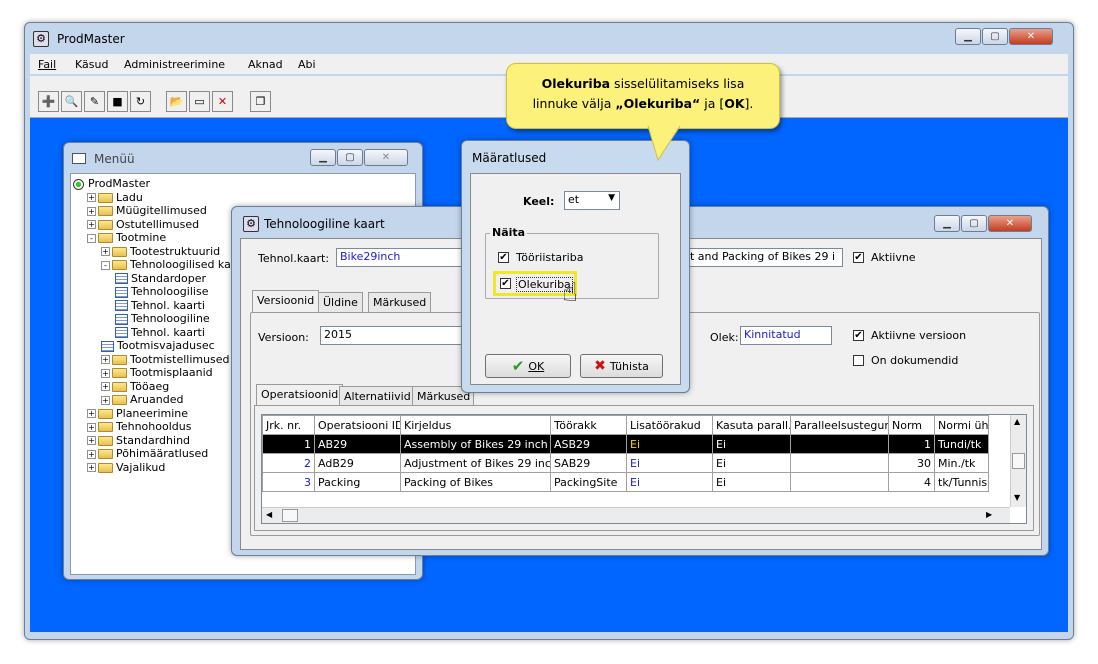  I want to click on column-header: Operatsiooni ID, so click(357, 425).